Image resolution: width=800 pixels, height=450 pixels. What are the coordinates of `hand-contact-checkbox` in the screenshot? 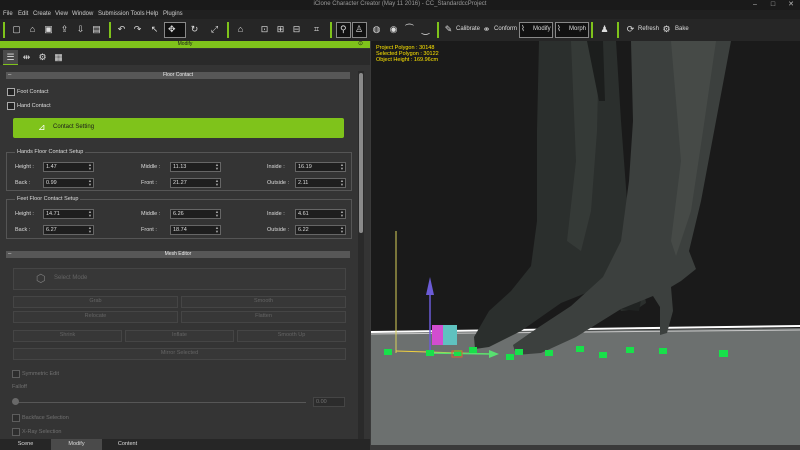 It's located at (11, 106).